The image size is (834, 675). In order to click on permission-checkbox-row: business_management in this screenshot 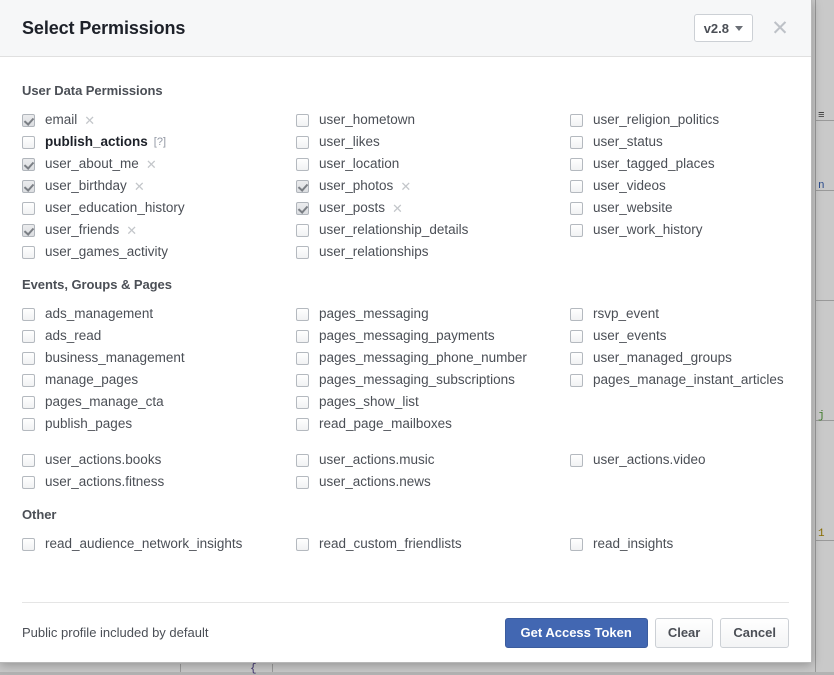, I will do `click(159, 358)`.